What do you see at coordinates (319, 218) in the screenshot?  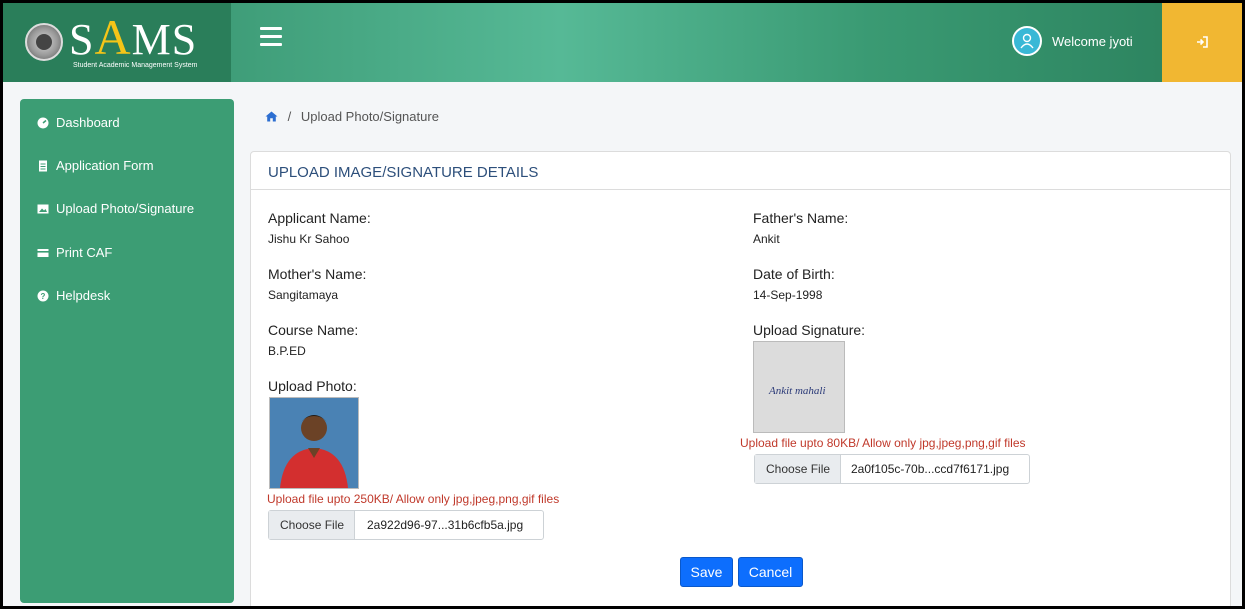 I see `applicant-name-label: Applicant Name:` at bounding box center [319, 218].